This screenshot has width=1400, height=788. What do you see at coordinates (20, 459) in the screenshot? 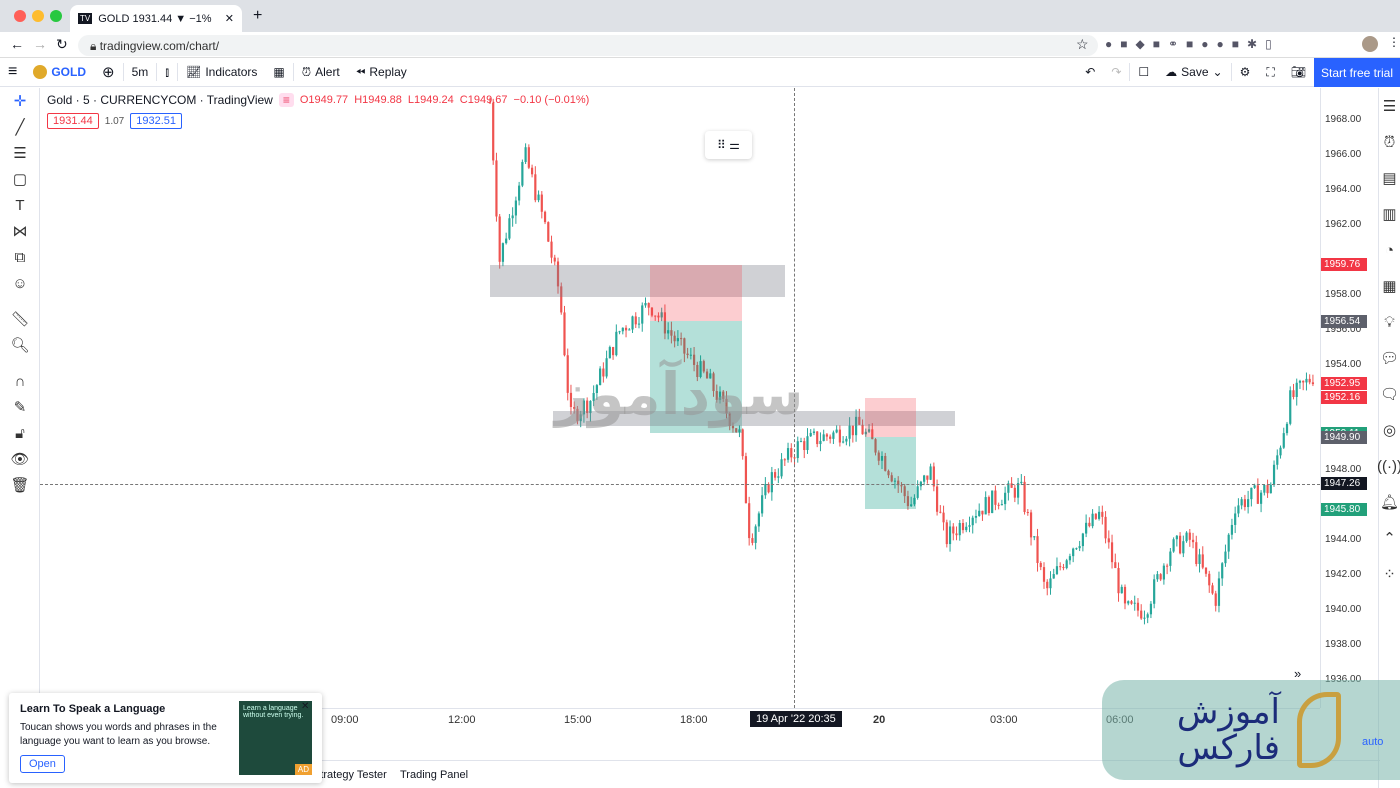
I see `eye-icon: 👁︎` at bounding box center [20, 459].